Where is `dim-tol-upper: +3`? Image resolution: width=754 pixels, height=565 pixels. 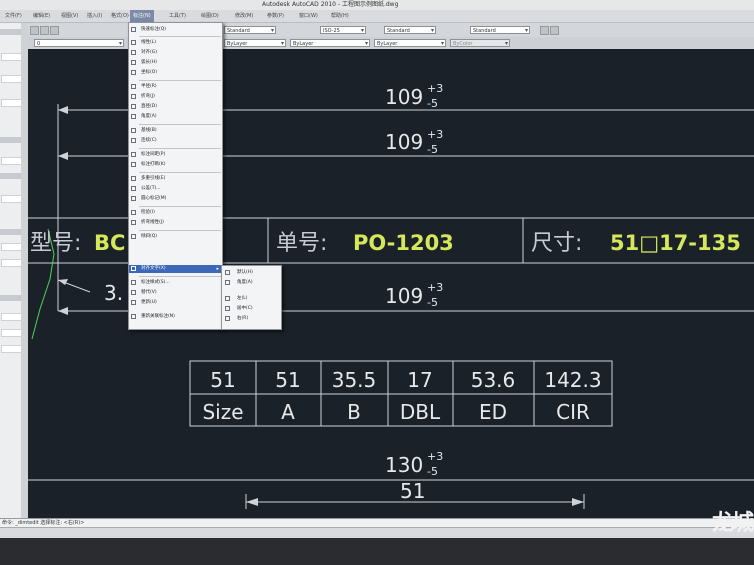 dim-tol-upper: +3 is located at coordinates (435, 456).